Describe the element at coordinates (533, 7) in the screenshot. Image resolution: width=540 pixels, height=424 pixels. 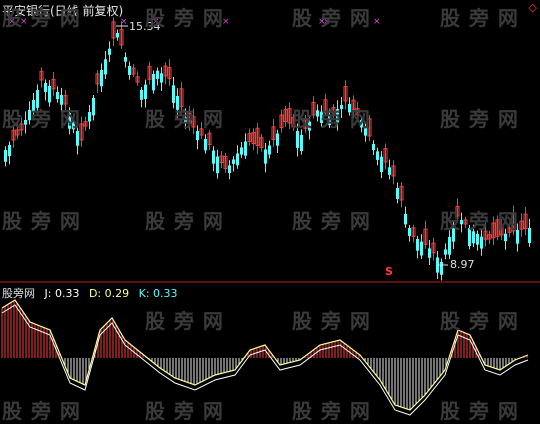
I see `diamond-icon: ◇` at that location.